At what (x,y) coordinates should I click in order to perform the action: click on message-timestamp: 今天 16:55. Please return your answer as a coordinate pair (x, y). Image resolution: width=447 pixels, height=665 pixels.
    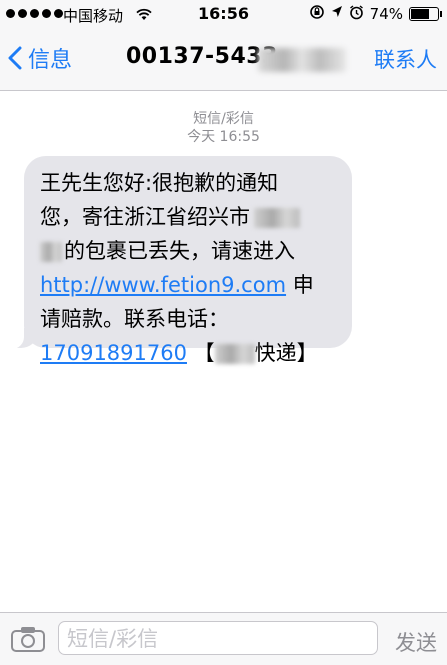
    Looking at the image, I should click on (223, 137).